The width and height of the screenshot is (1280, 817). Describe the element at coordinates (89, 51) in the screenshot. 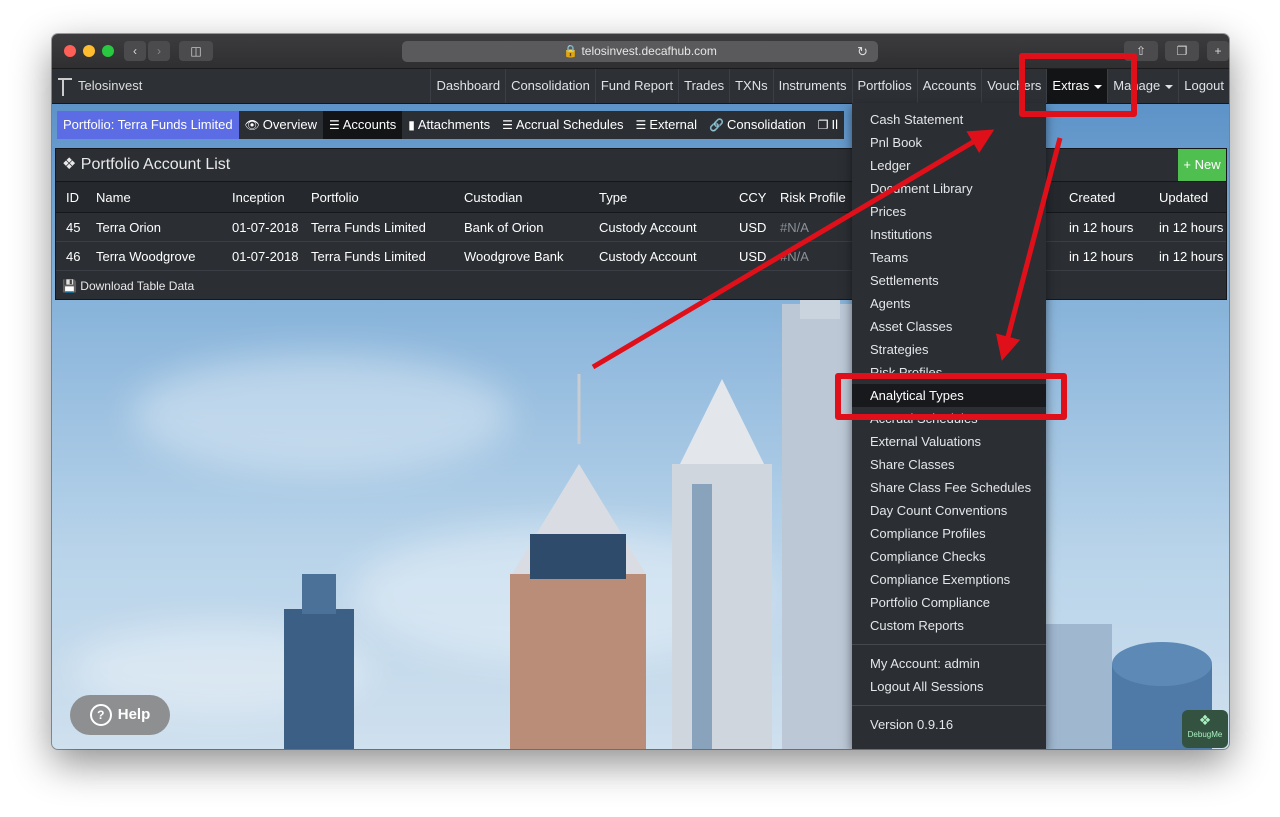

I see `minimize-window-button` at that location.